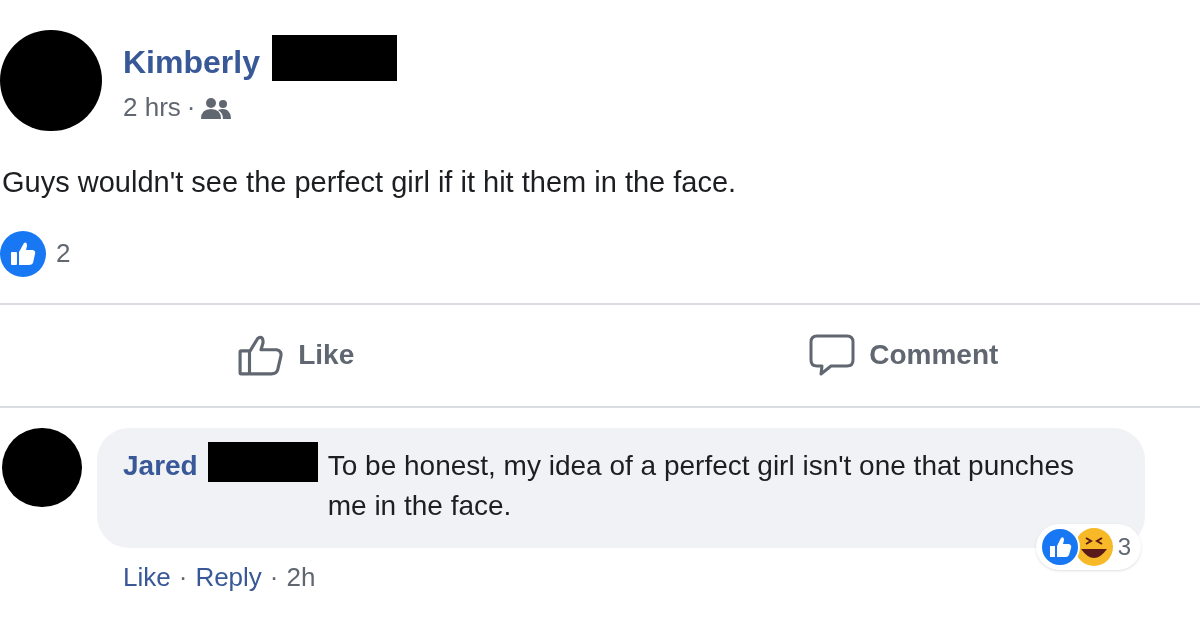 This screenshot has height=630, width=1200. Describe the element at coordinates (296, 355) in the screenshot. I see `like-button: Like` at that location.